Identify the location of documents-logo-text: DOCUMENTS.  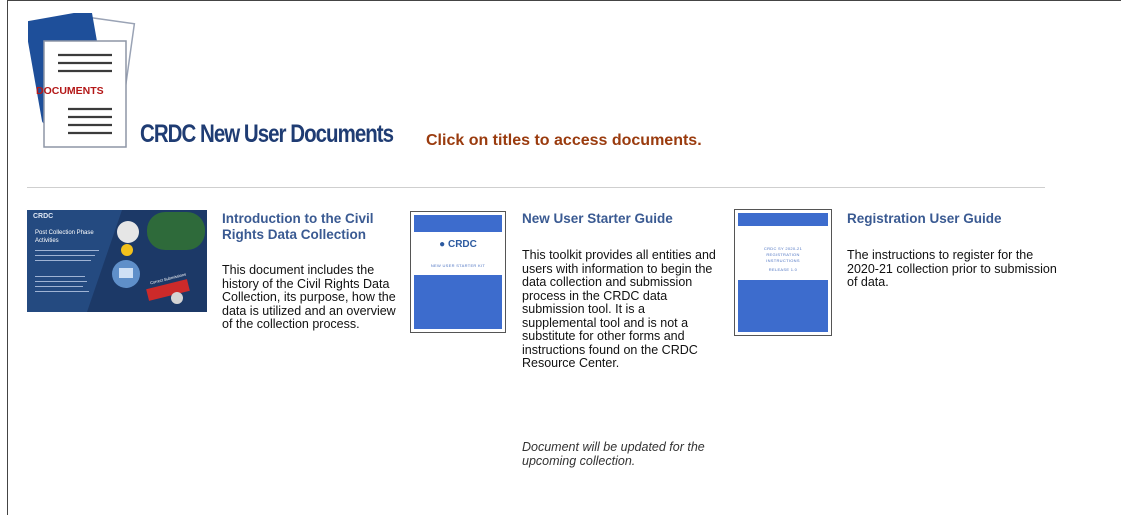
(70, 91).